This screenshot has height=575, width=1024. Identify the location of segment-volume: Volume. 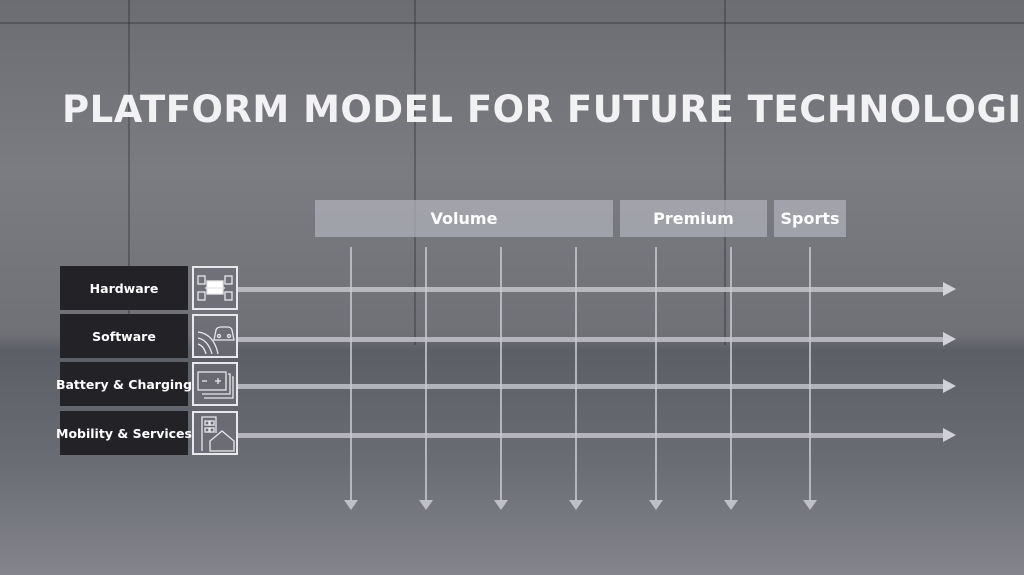
(464, 218).